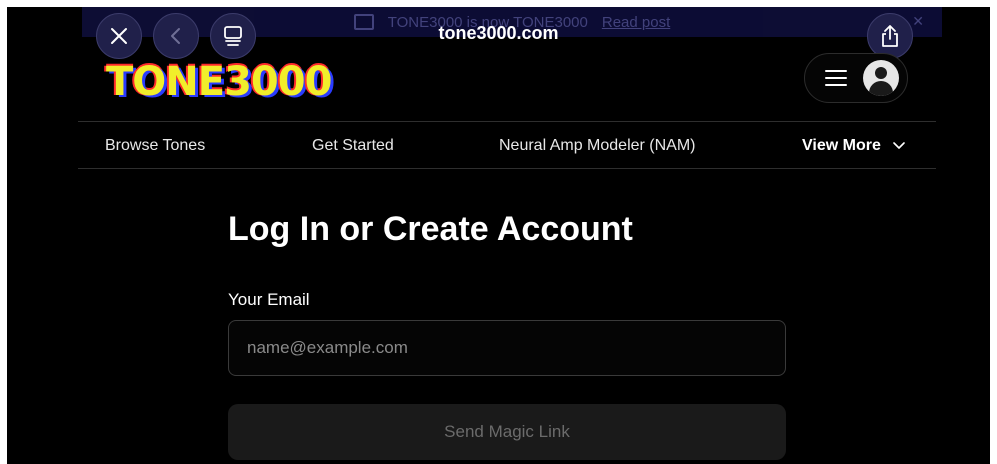  Describe the element at coordinates (507, 348) in the screenshot. I see `email-field` at that location.